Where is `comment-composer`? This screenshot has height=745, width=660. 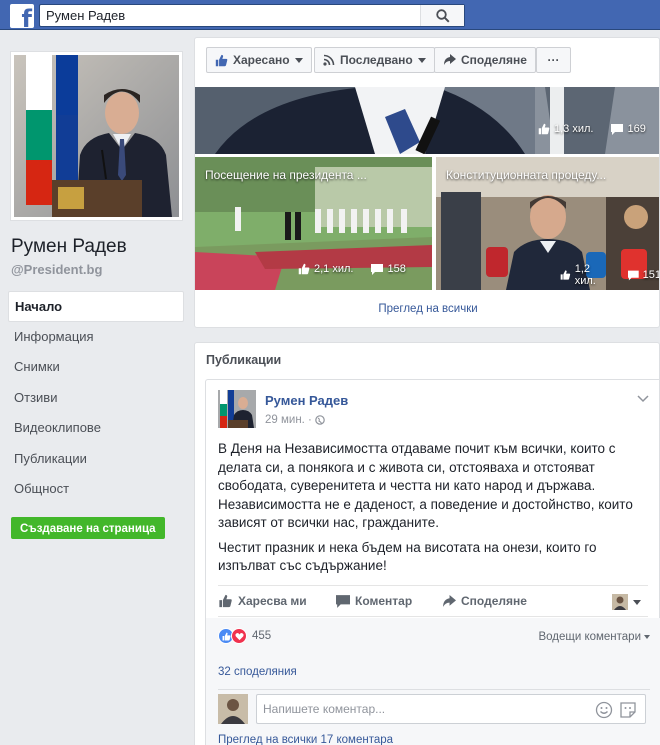 comment-composer is located at coordinates (434, 709).